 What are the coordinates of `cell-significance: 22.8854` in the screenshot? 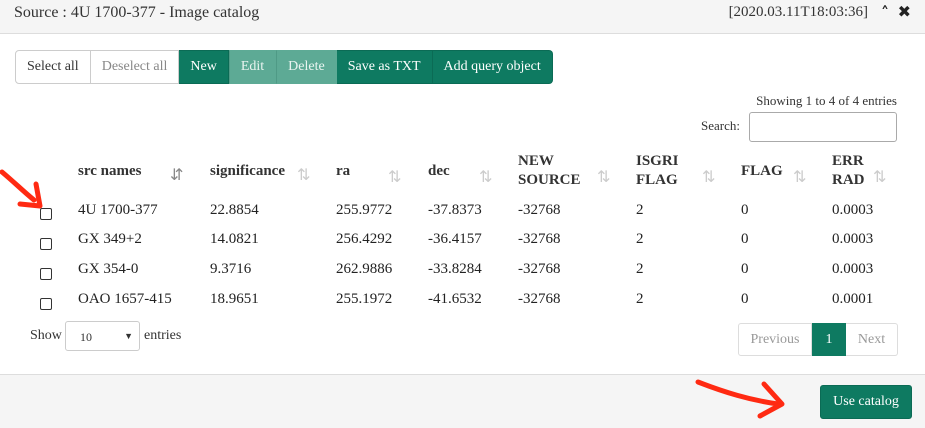 It's located at (234, 210).